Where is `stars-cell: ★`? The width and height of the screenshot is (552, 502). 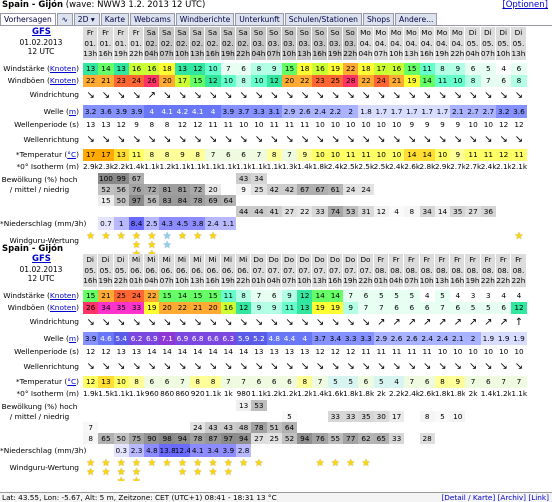
stars-cell: ★ is located at coordinates (151, 469).